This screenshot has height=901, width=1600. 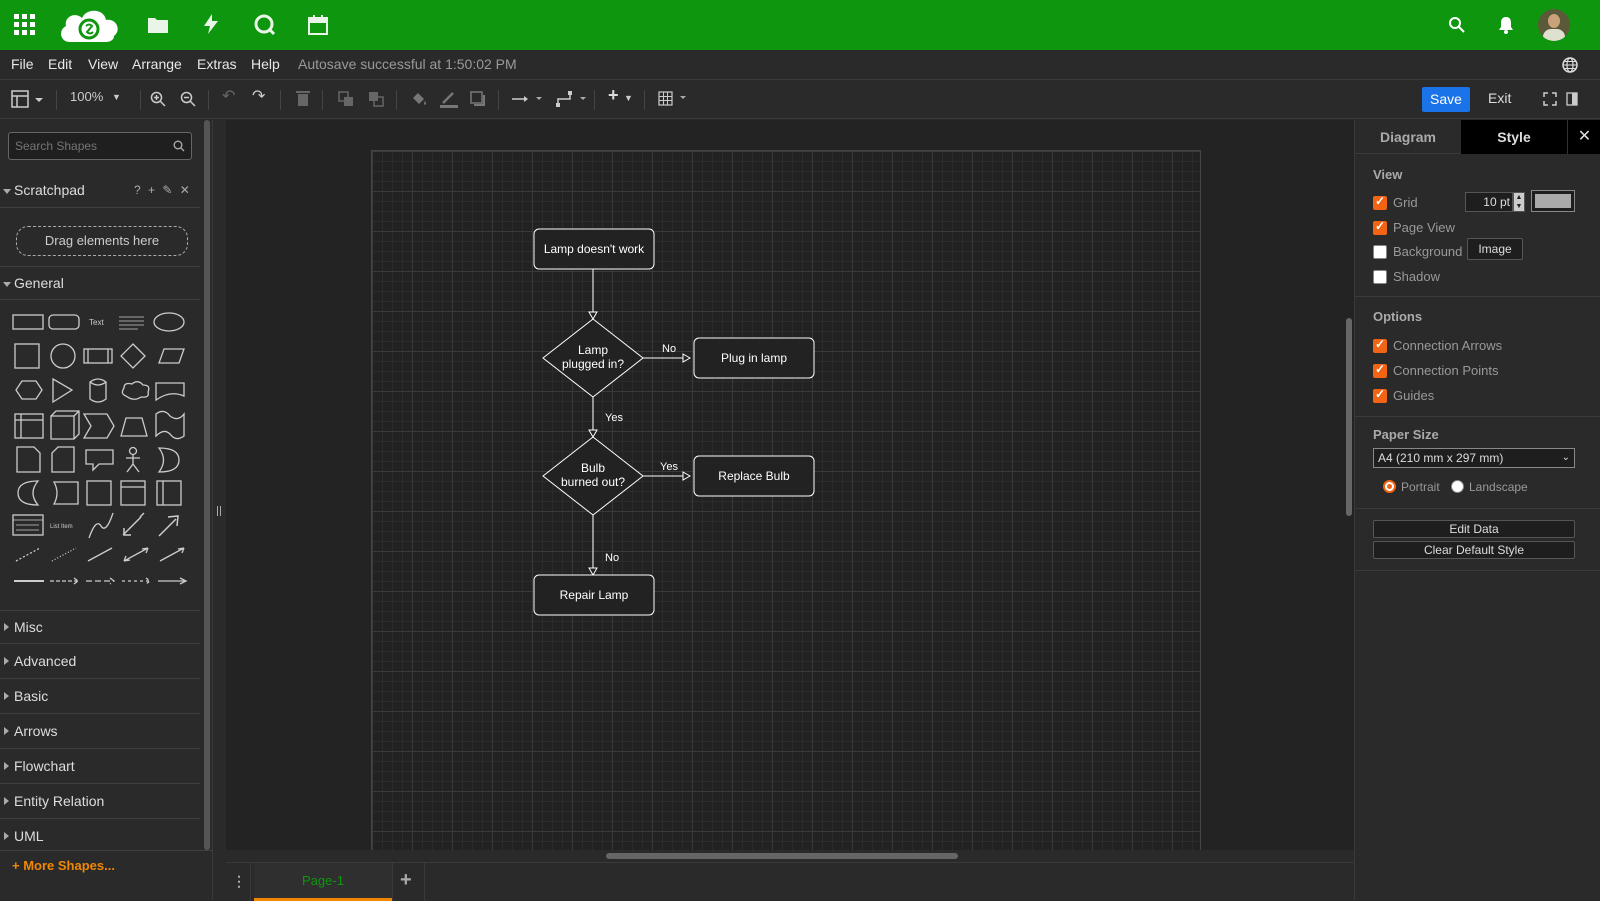 What do you see at coordinates (116, 97) in the screenshot?
I see `zoom-chevron-down-icon: ▼` at bounding box center [116, 97].